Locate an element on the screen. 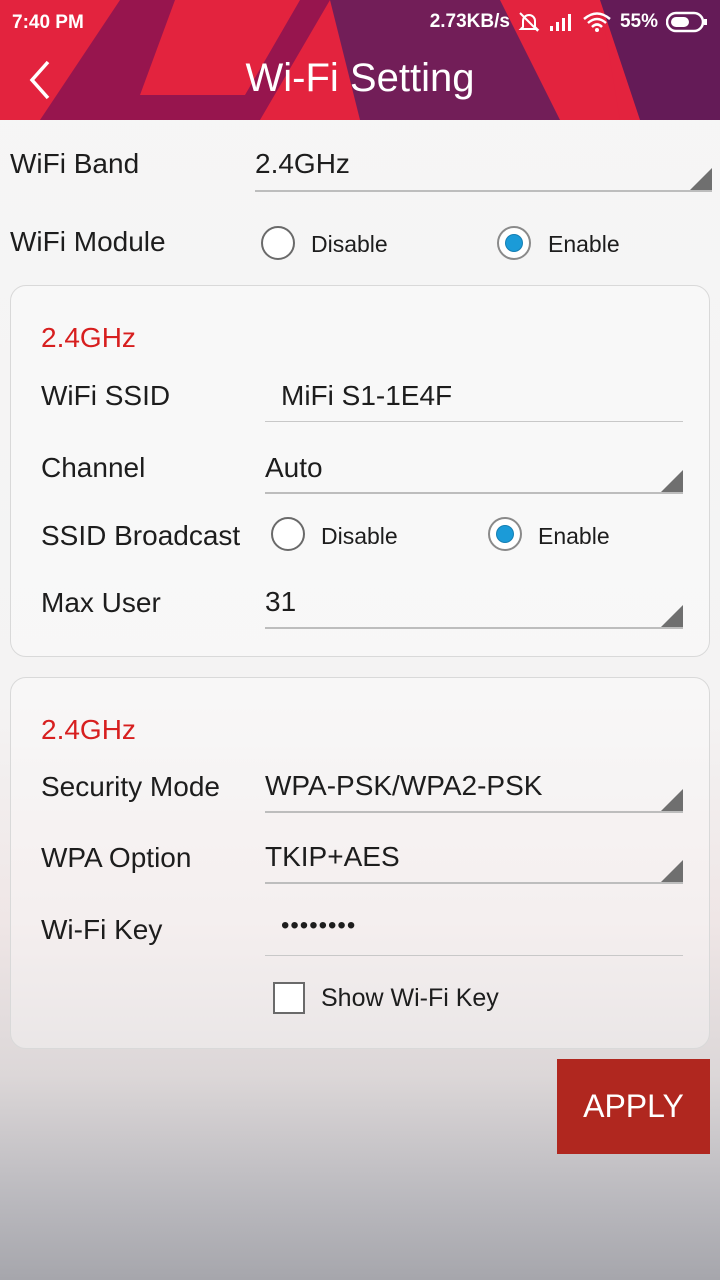 The height and width of the screenshot is (1280, 720). wifi-key-input: •••••••• is located at coordinates (474, 931).